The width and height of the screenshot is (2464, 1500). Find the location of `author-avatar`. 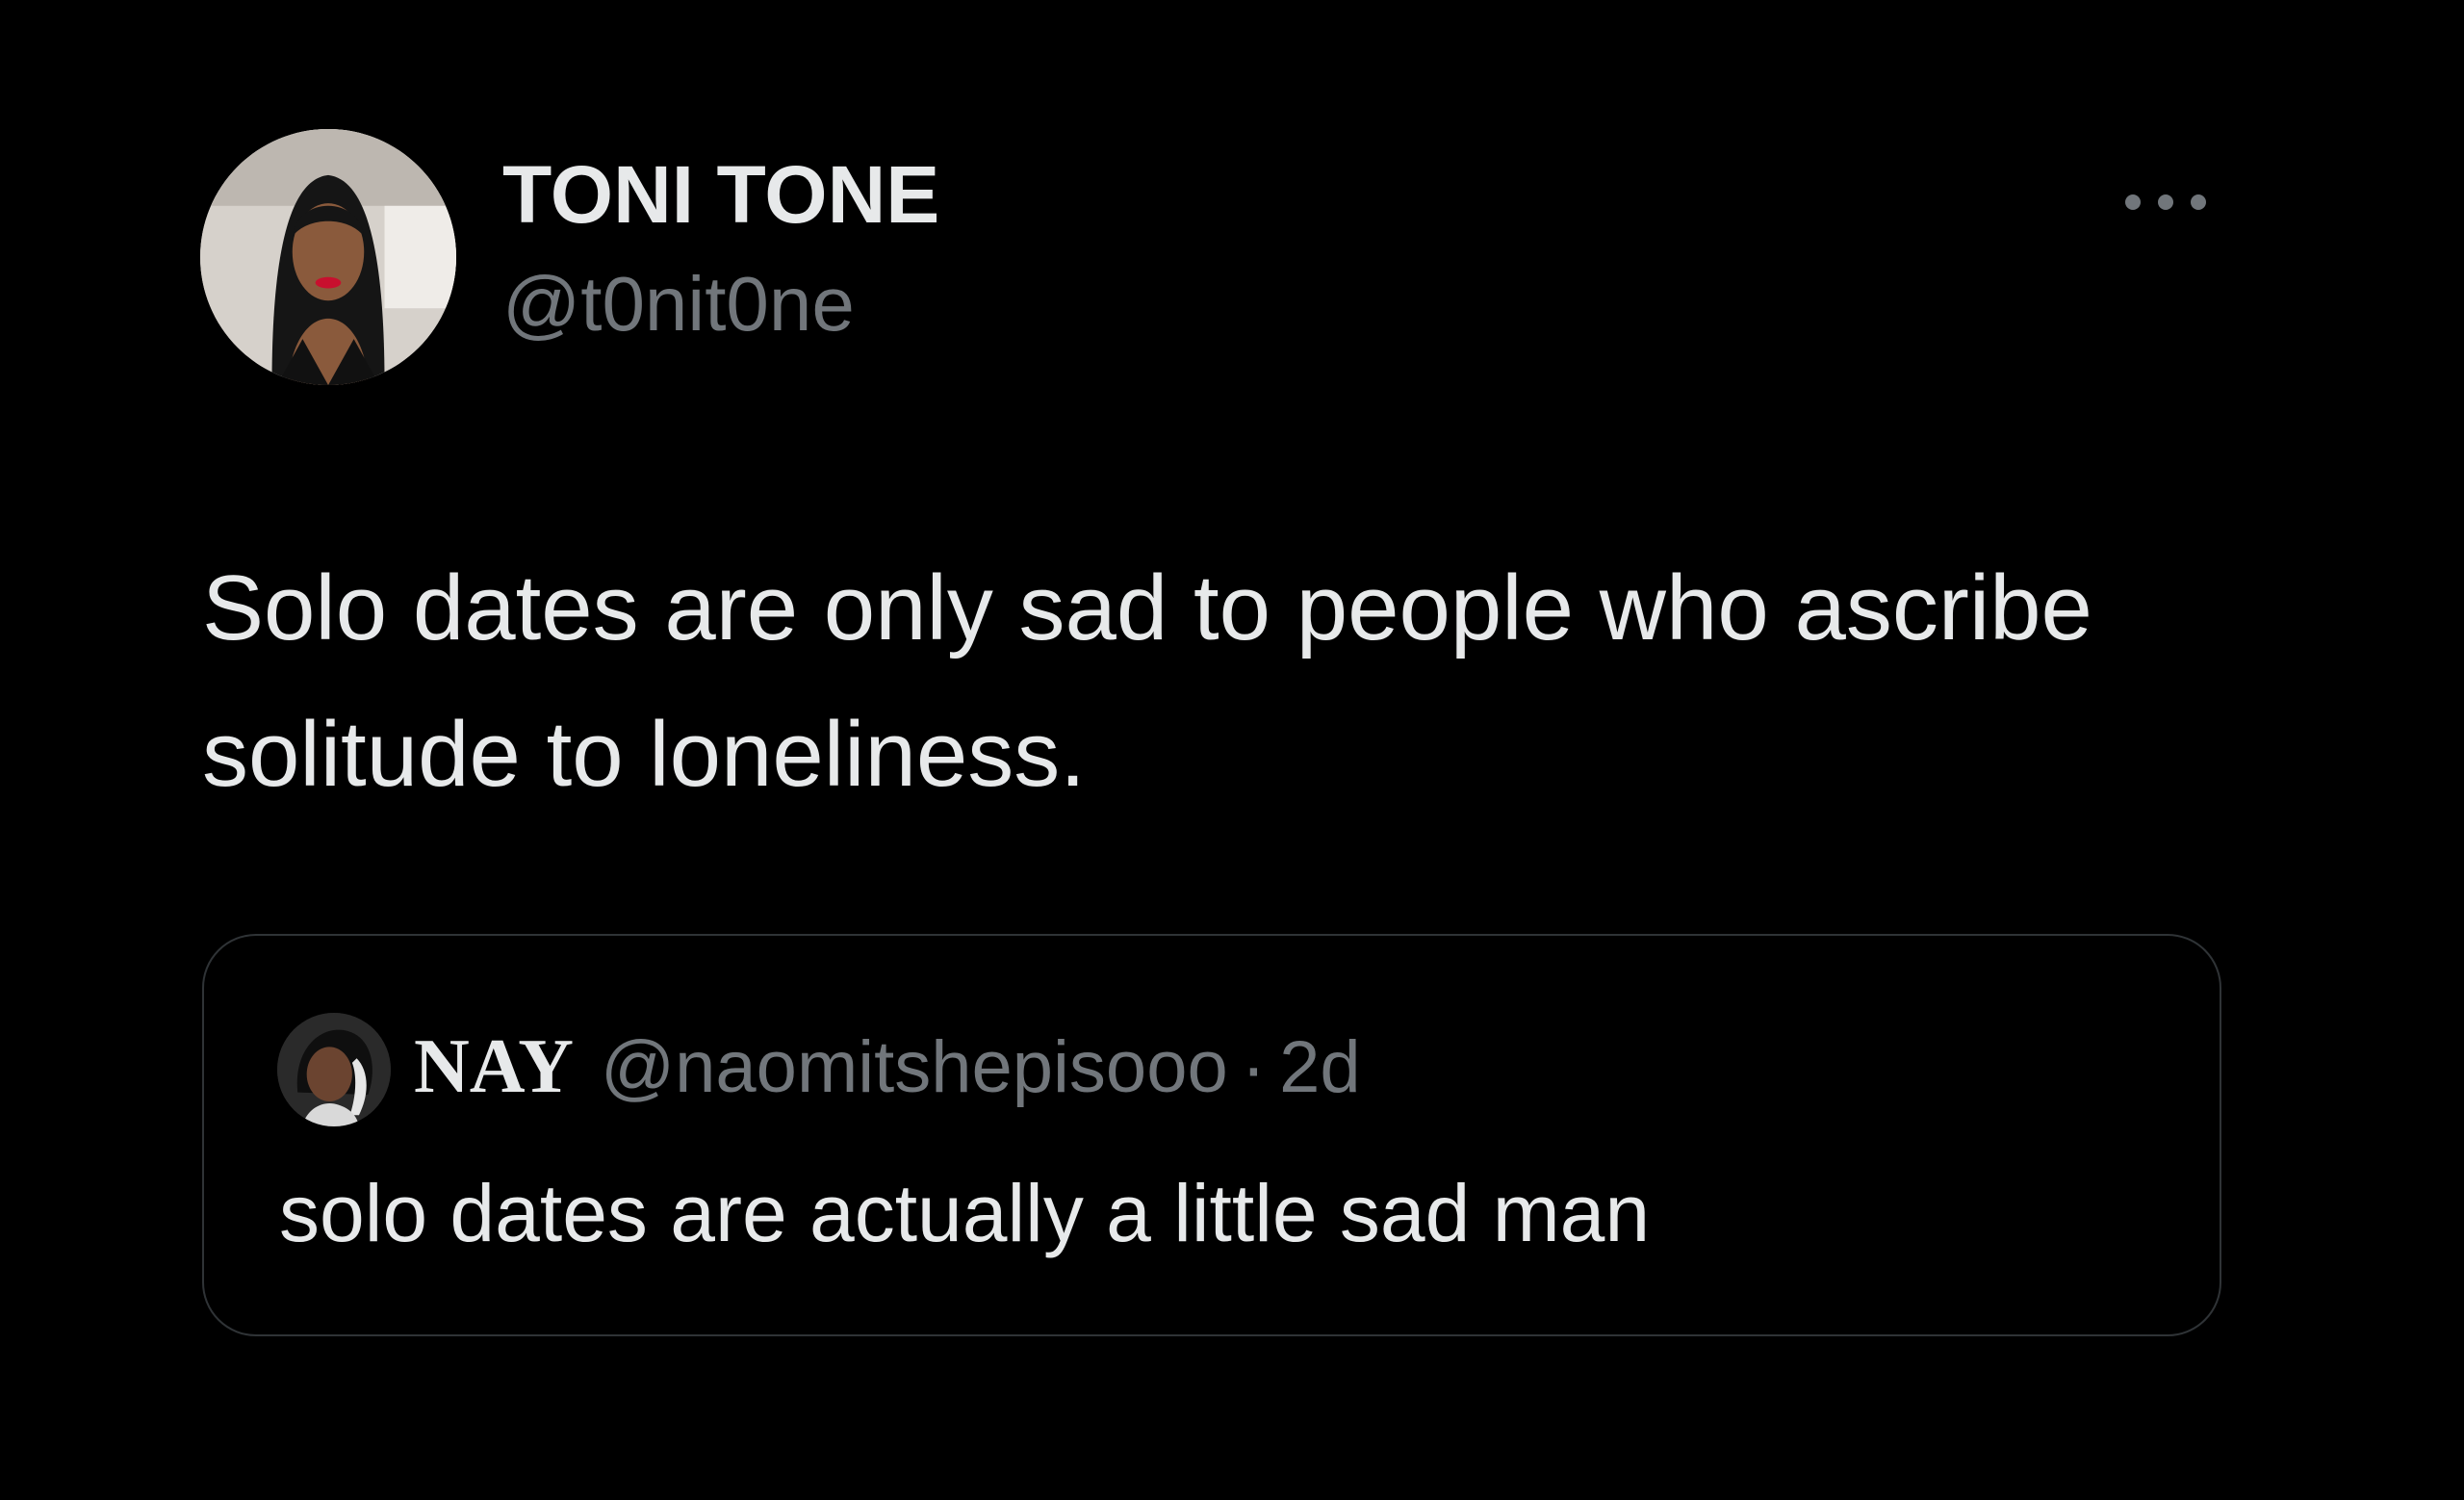

author-avatar is located at coordinates (328, 257).